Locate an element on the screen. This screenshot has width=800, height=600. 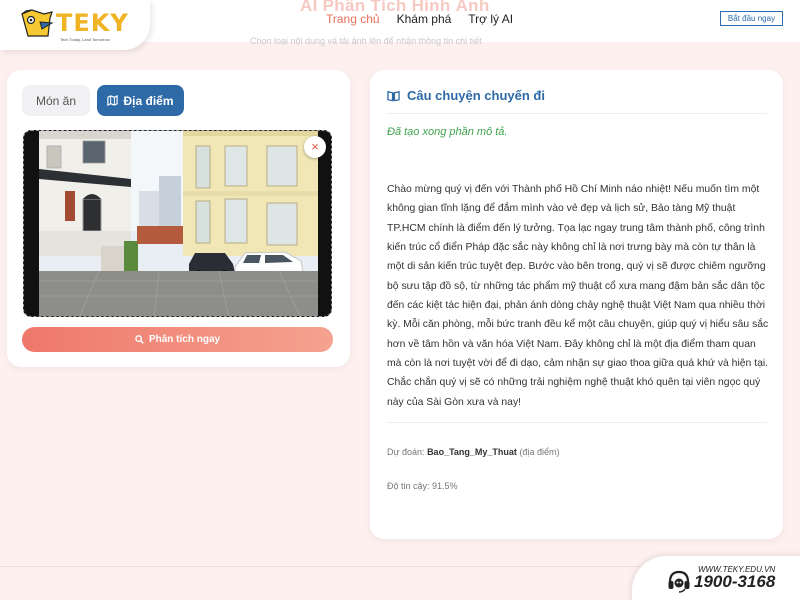
parrot-logo-icon is located at coordinates (37, 23).